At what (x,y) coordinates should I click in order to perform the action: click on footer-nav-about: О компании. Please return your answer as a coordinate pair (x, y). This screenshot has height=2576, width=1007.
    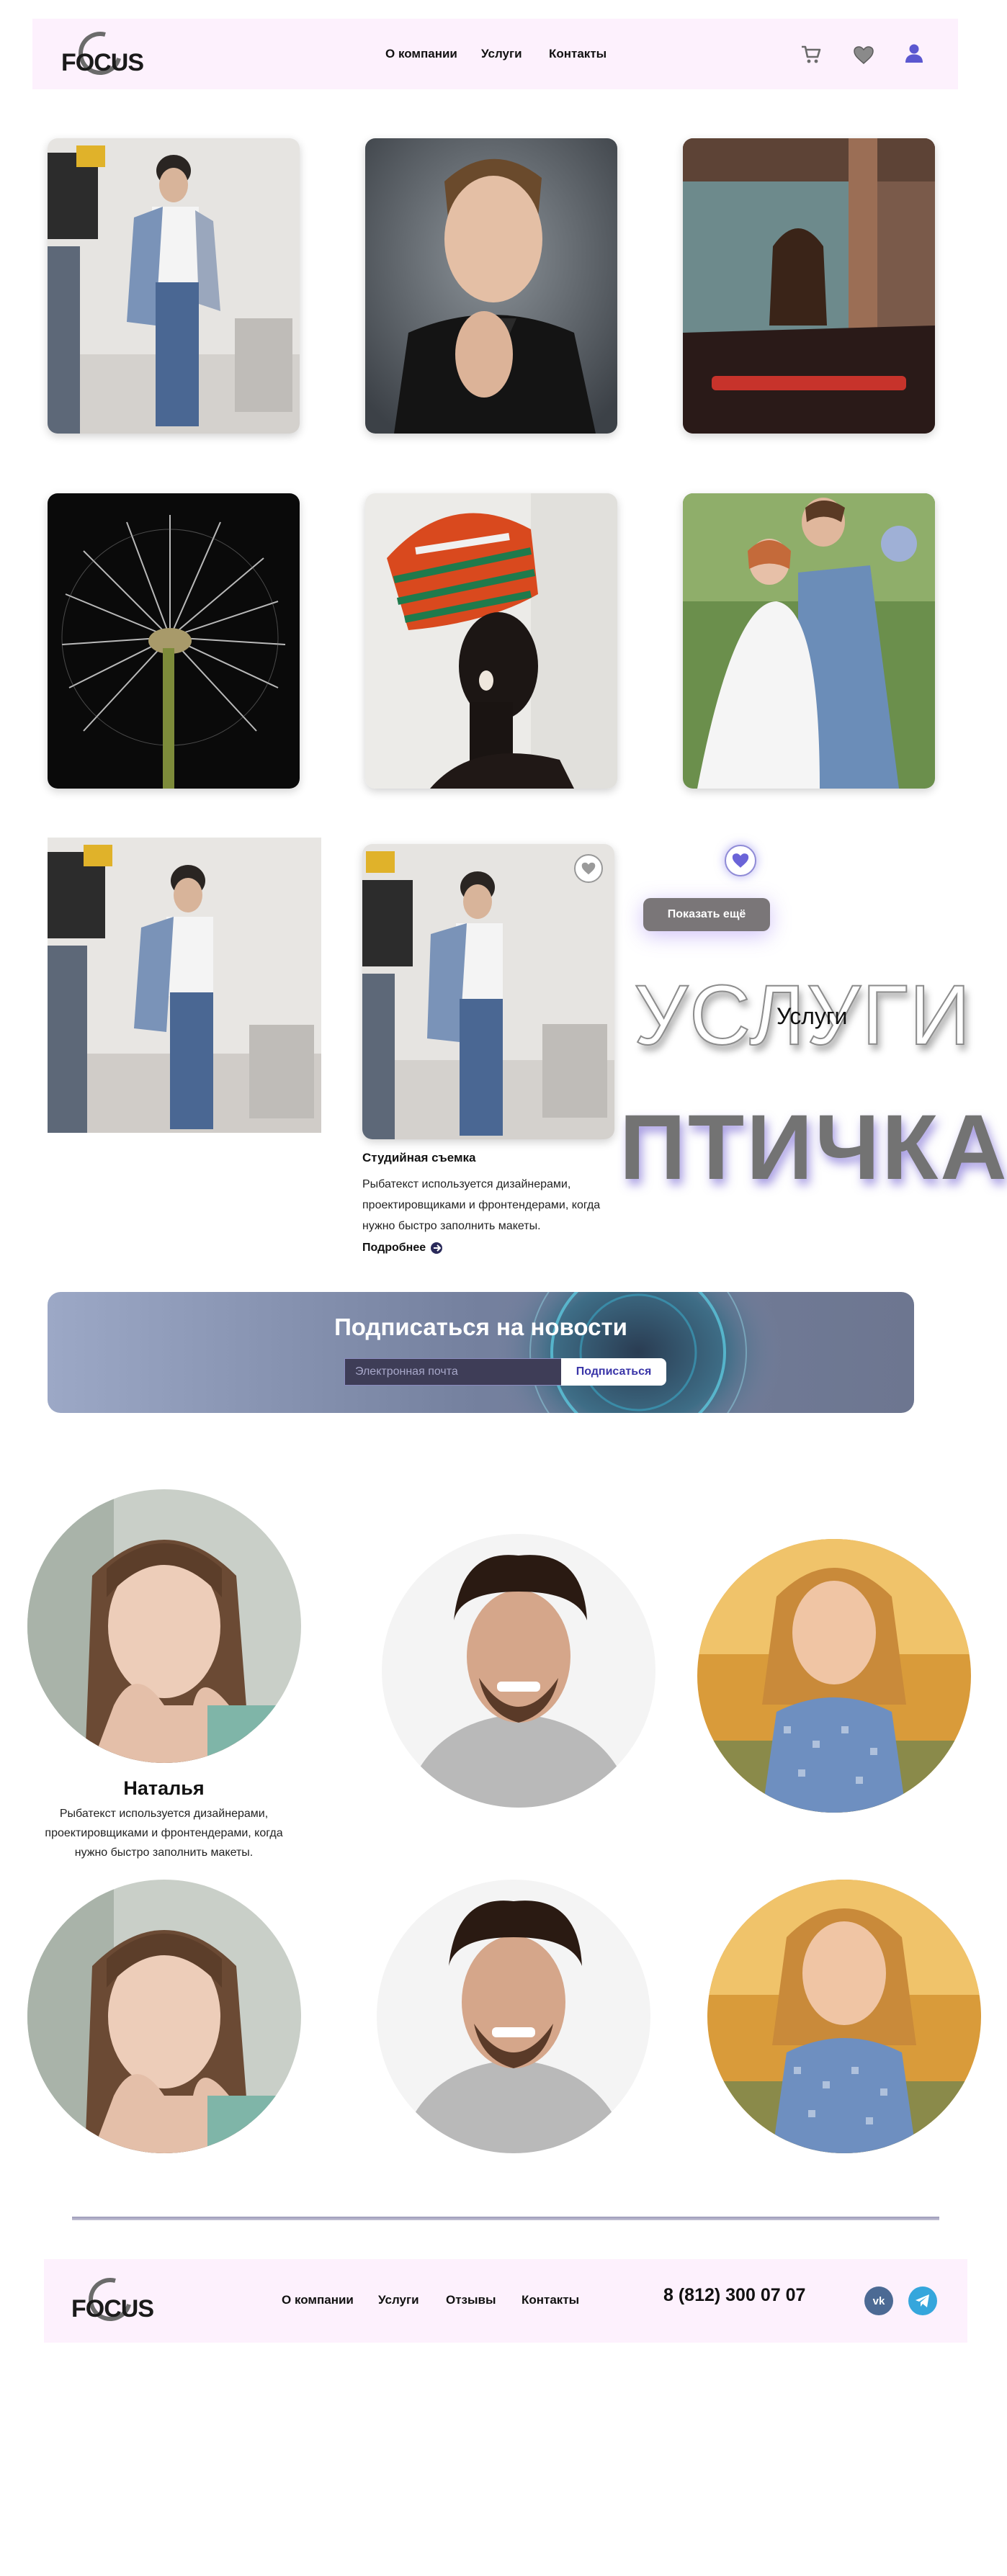
    Looking at the image, I should click on (318, 2300).